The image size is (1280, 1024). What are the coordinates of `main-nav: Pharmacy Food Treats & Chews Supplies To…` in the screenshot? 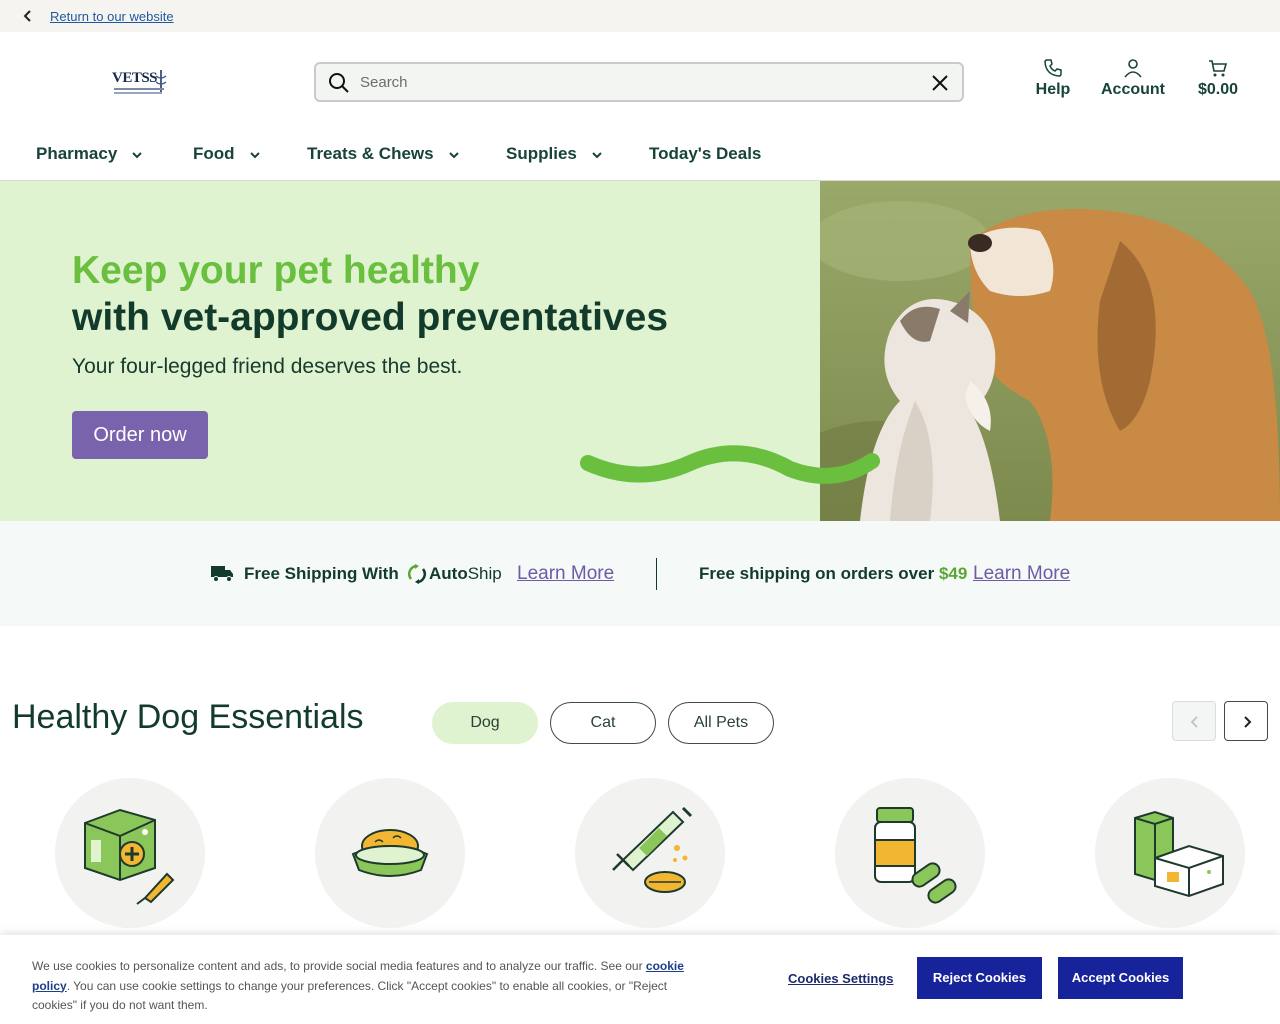 It's located at (640, 156).